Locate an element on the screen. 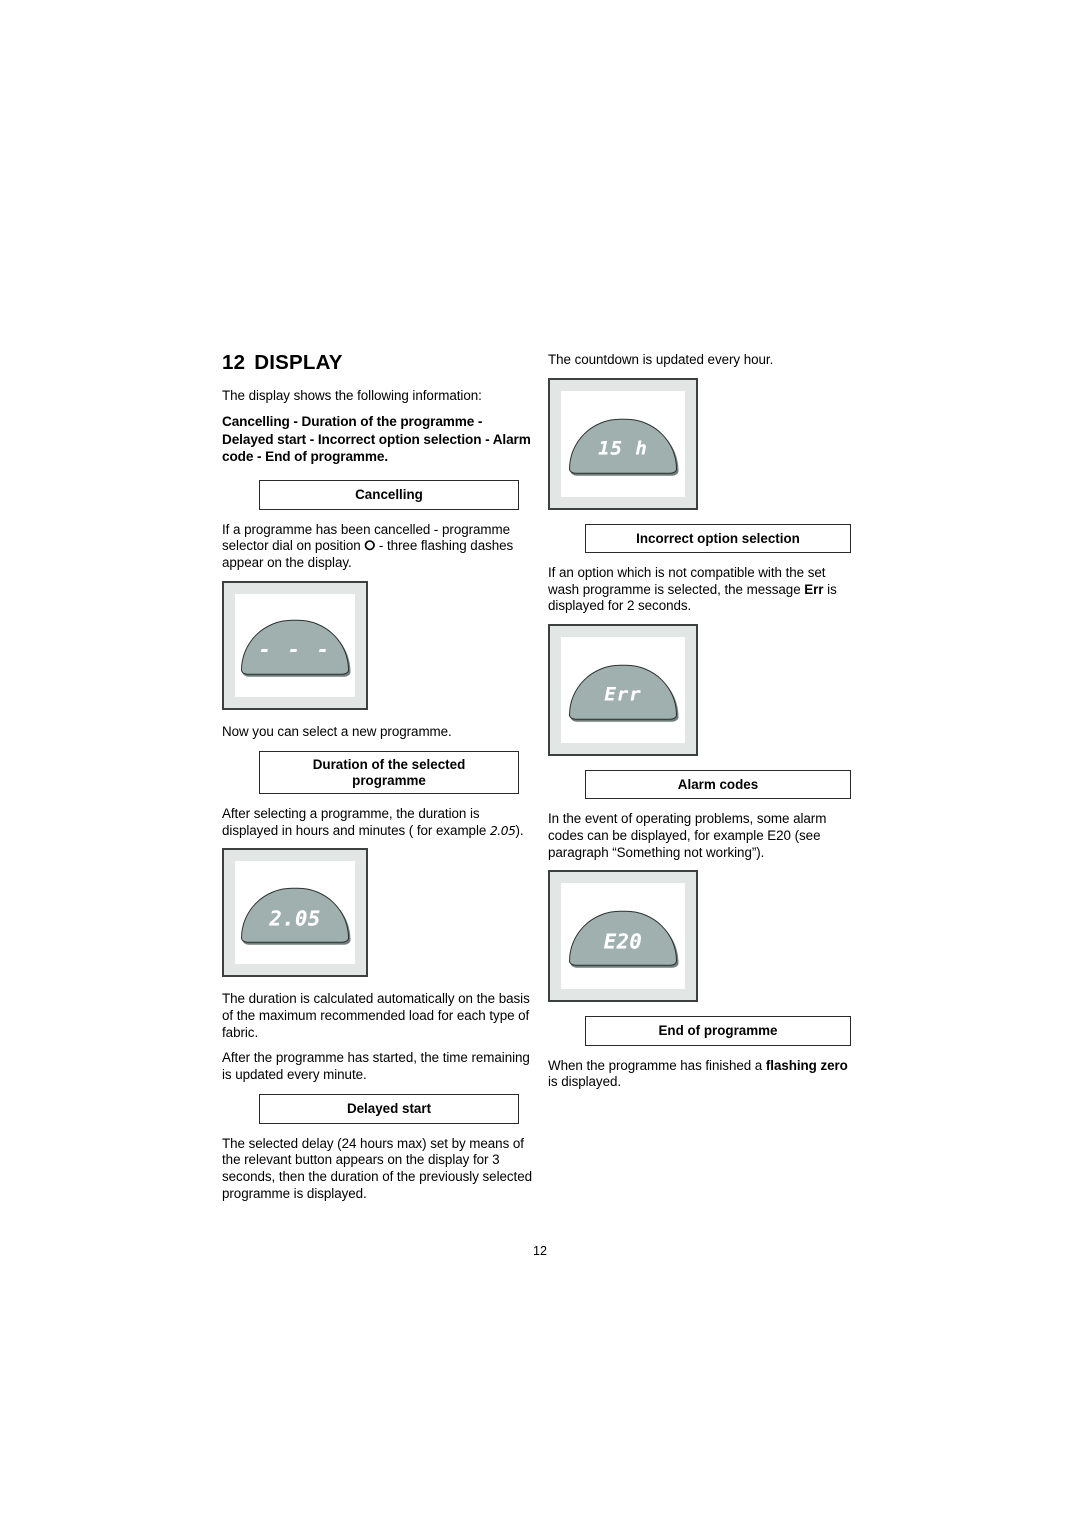  duration-inline-value: 2.05 is located at coordinates (502, 830).